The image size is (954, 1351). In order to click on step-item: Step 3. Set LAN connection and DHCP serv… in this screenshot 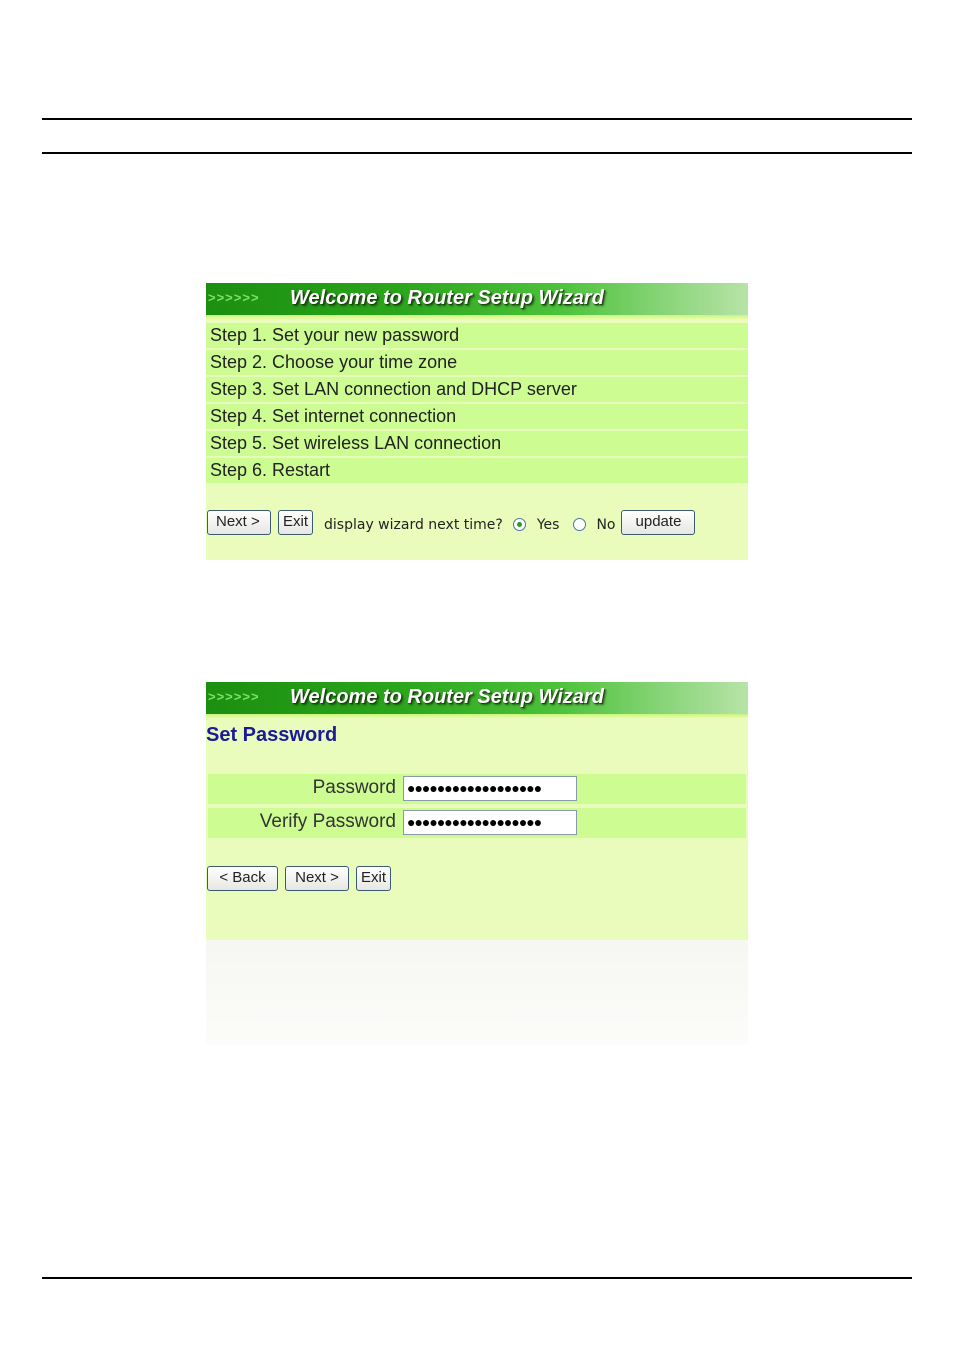, I will do `click(477, 389)`.